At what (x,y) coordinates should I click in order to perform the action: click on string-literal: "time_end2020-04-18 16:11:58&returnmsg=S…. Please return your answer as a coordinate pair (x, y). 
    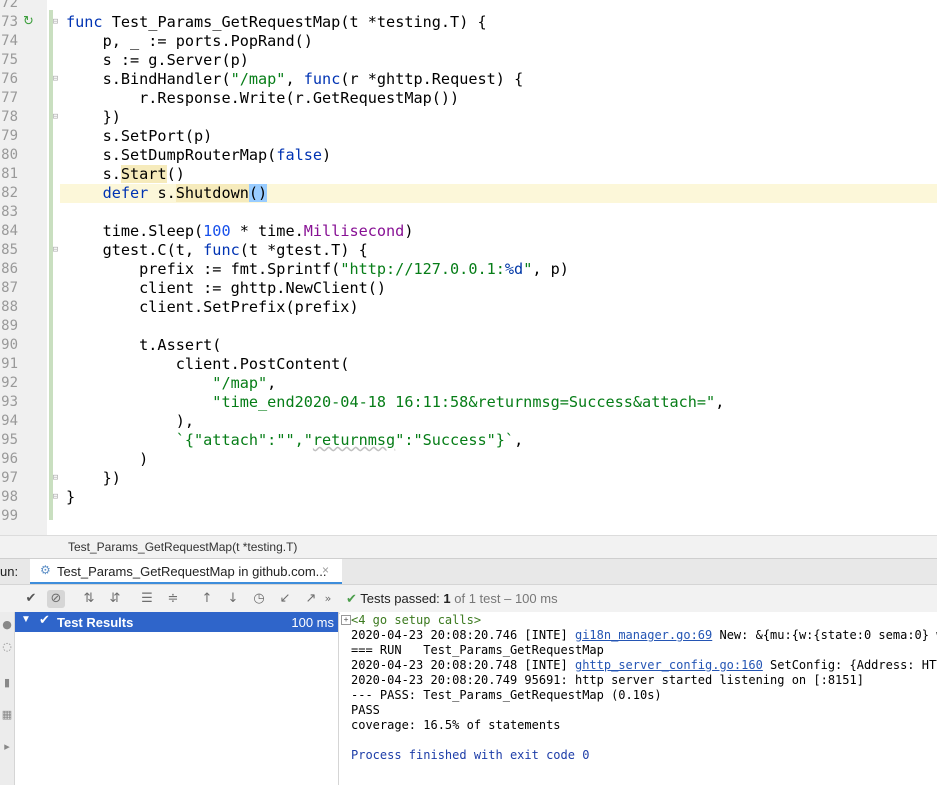
    Looking at the image, I should click on (391, 402).